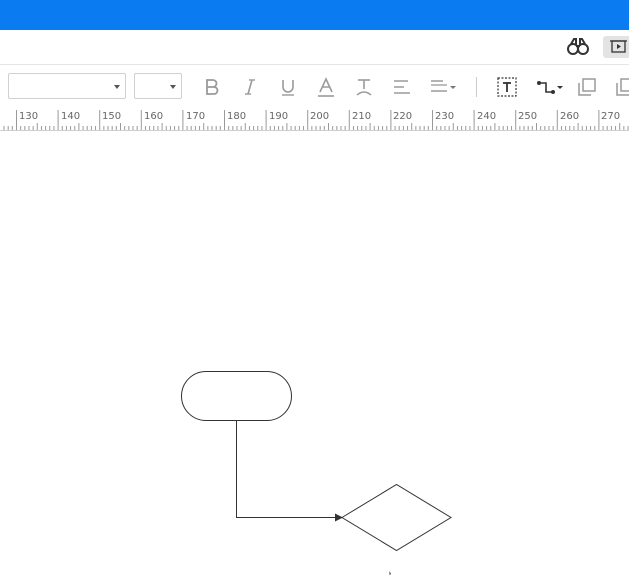 This screenshot has height=580, width=629. What do you see at coordinates (314, 15) in the screenshot?
I see `title-bar` at bounding box center [314, 15].